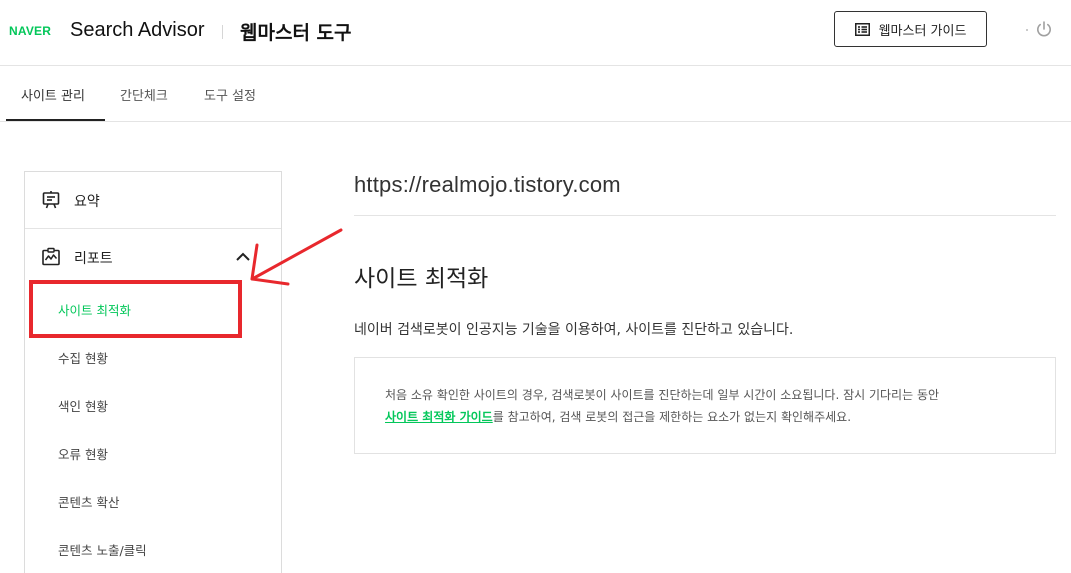 The width and height of the screenshot is (1071, 573). Describe the element at coordinates (439, 417) in the screenshot. I see `optimization-guide-link: 사이트 최적화 가이드` at that location.